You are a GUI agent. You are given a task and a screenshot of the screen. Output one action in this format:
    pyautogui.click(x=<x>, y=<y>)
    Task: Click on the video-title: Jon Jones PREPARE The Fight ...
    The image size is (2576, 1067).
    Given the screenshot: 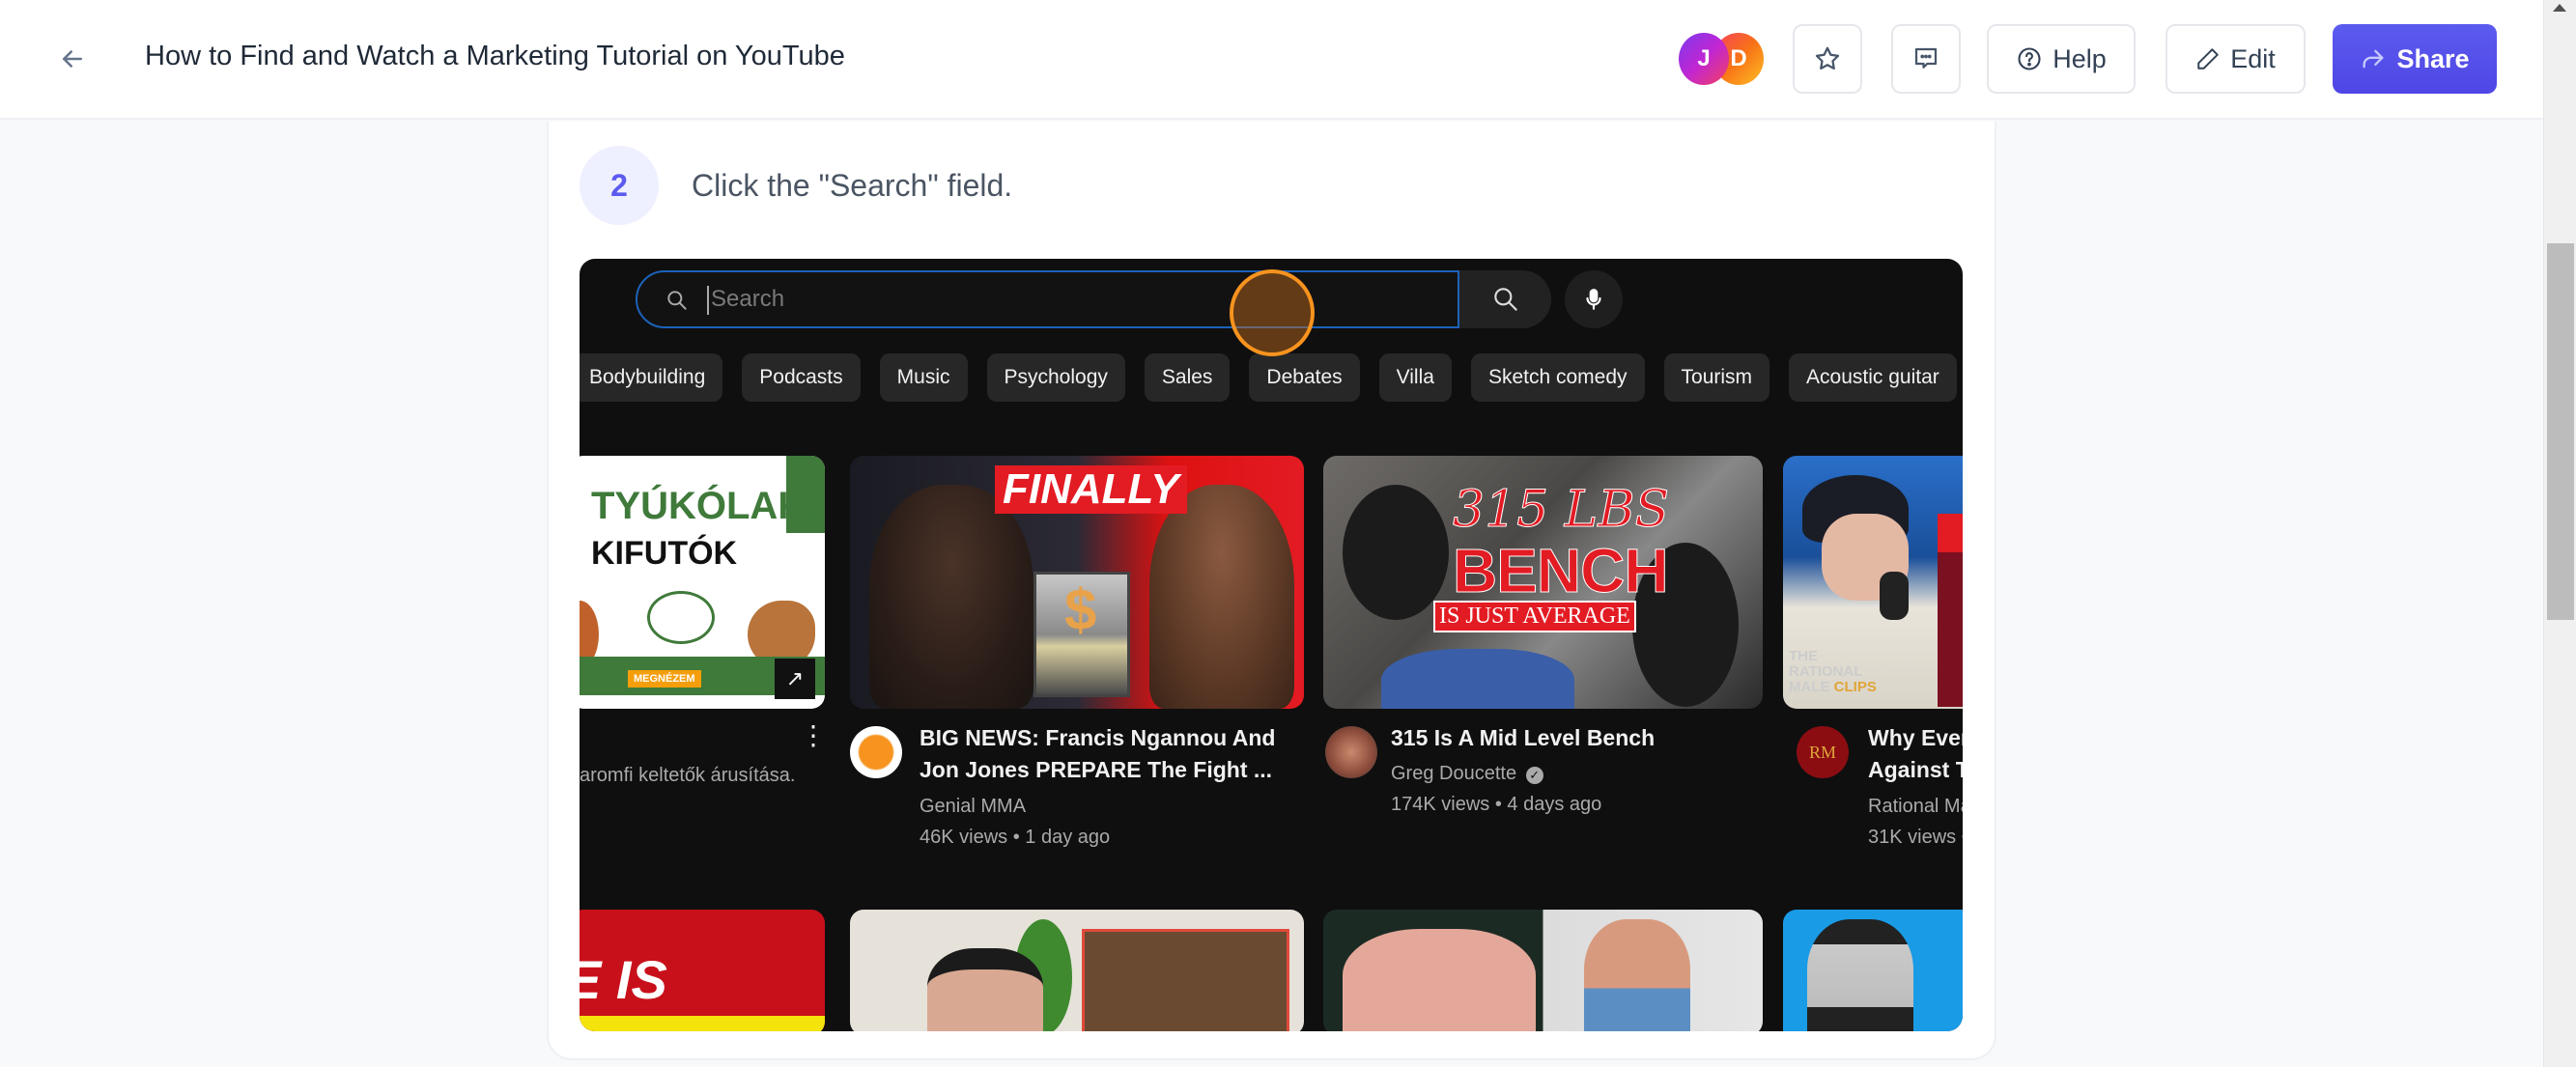 What is the action you would take?
    pyautogui.click(x=1096, y=770)
    